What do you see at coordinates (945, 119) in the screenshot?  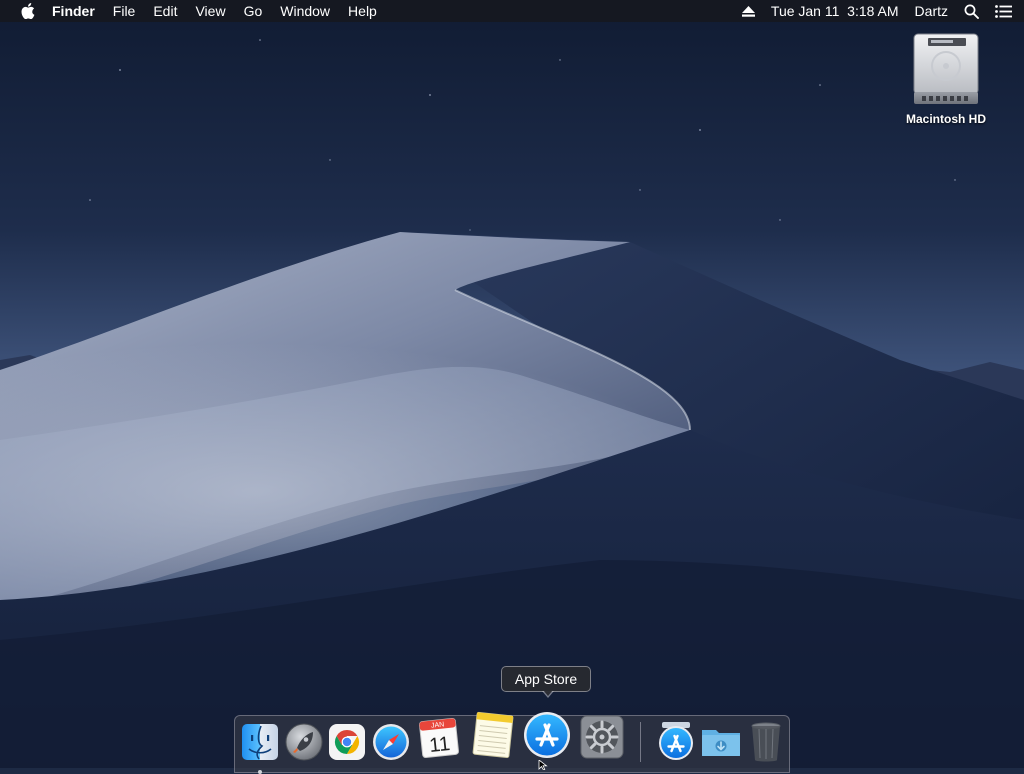 I see `desktop-item-label: Macintosh HD` at bounding box center [945, 119].